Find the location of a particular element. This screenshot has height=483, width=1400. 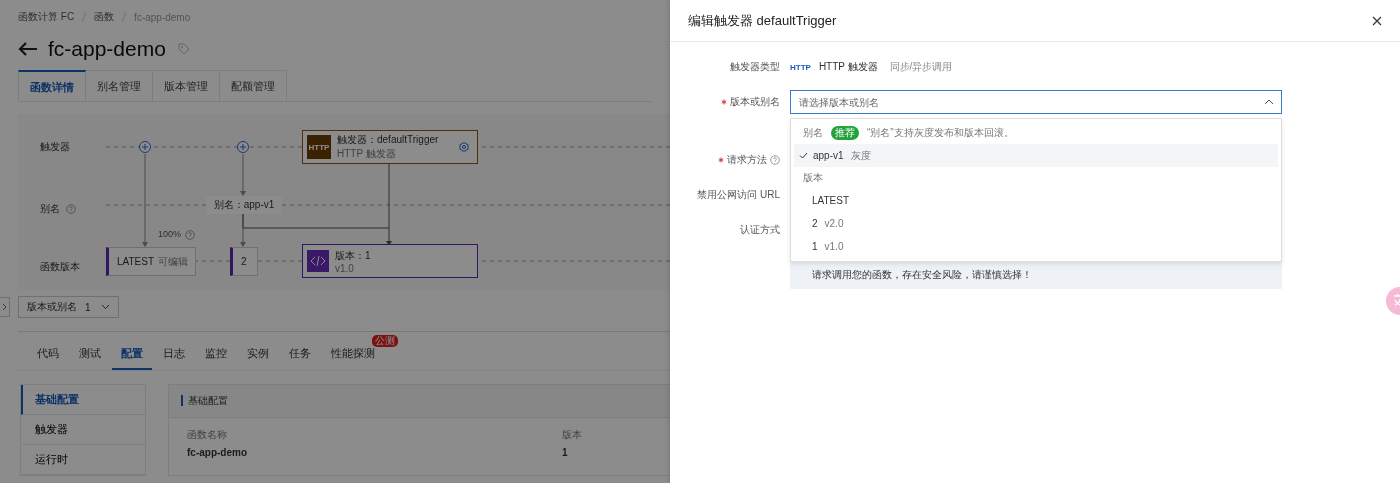

node-title: 触发器：defaultTrigger is located at coordinates (388, 140).